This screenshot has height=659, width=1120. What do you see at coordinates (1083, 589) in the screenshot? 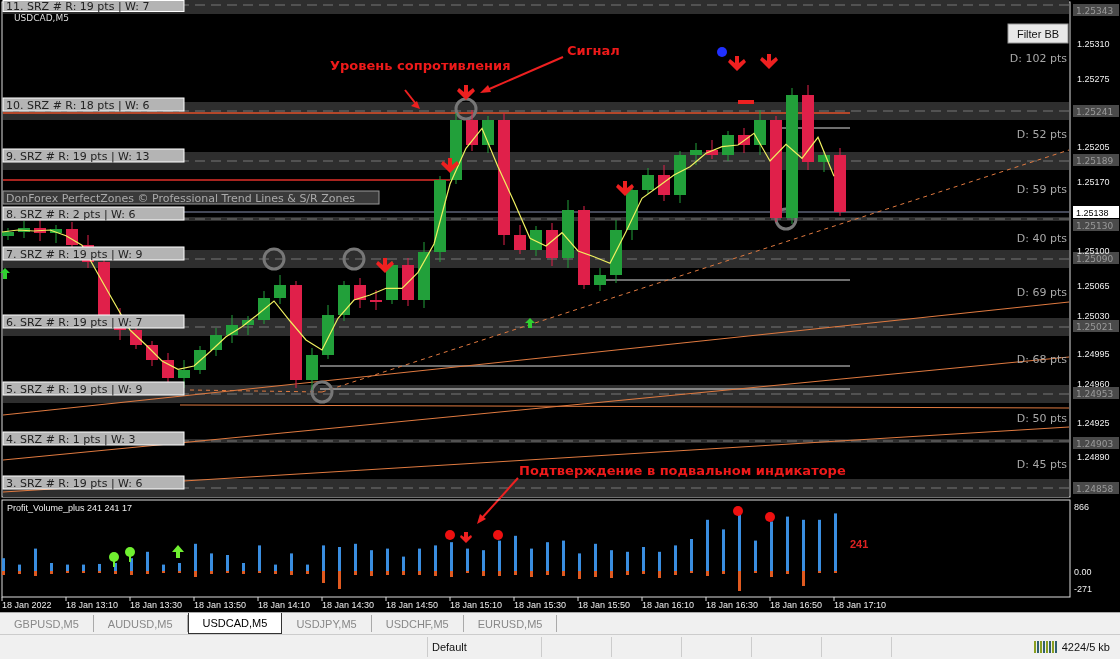
I see `scale-label: -271` at bounding box center [1083, 589].